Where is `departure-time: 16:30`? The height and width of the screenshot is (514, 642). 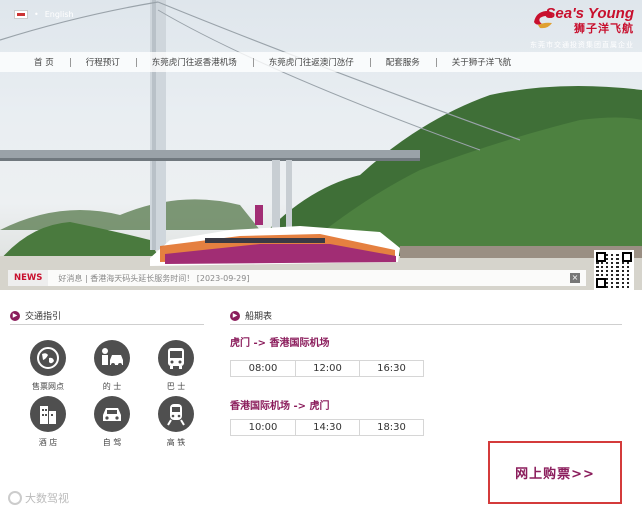 departure-time: 16:30 is located at coordinates (391, 368).